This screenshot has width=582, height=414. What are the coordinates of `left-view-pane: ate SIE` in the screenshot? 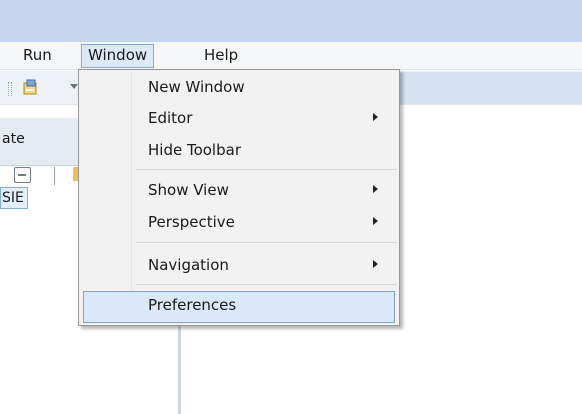 It's located at (39, 260).